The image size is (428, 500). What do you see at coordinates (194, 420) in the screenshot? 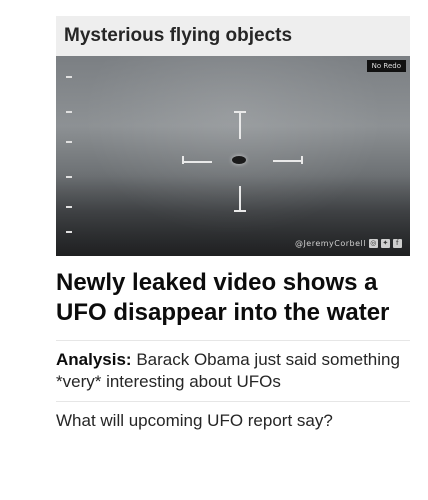
I see `related-text: What will upcoming UFO report say?` at bounding box center [194, 420].